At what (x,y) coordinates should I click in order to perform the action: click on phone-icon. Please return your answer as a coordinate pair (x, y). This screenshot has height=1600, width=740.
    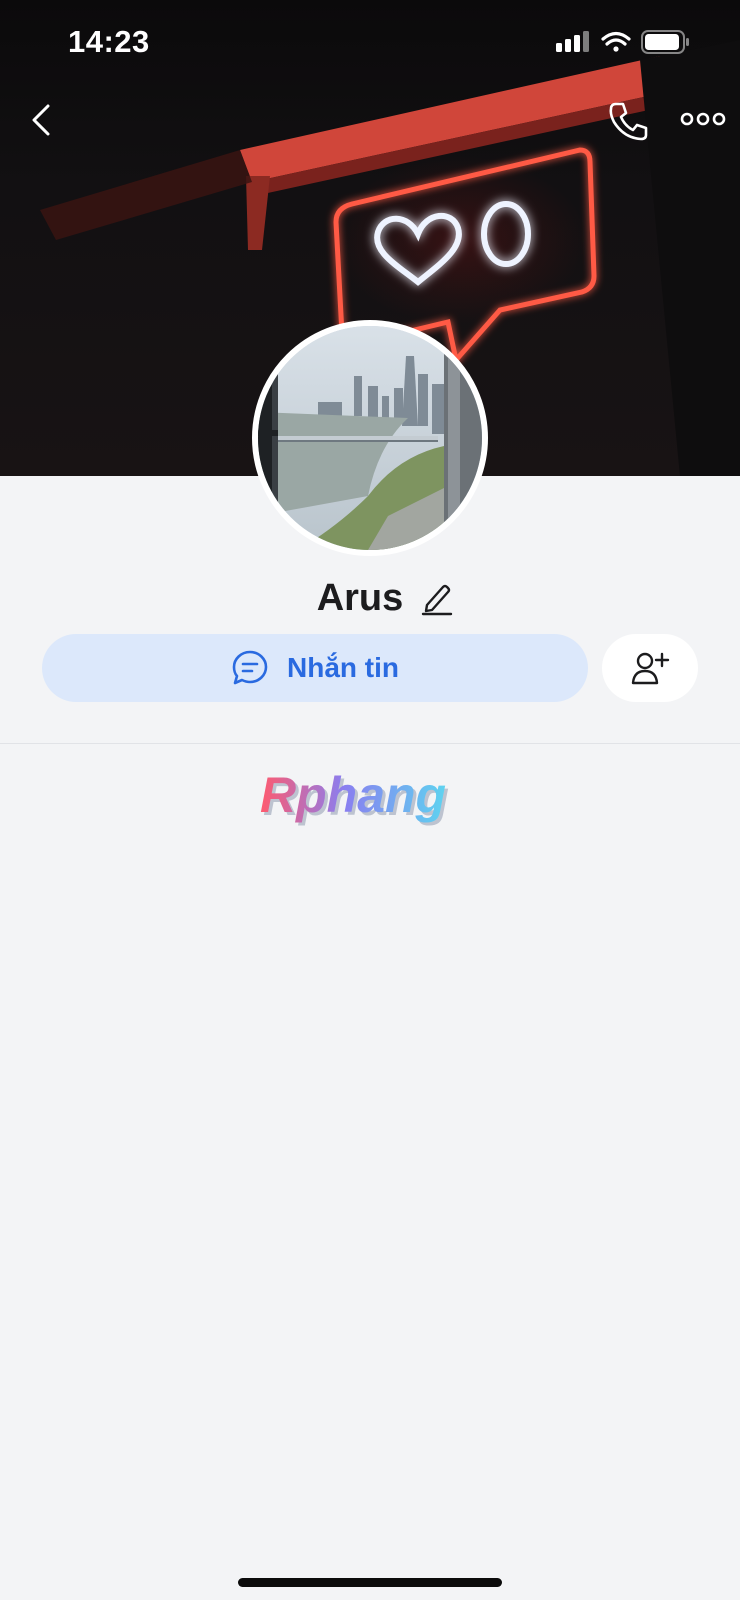
    Looking at the image, I should click on (628, 120).